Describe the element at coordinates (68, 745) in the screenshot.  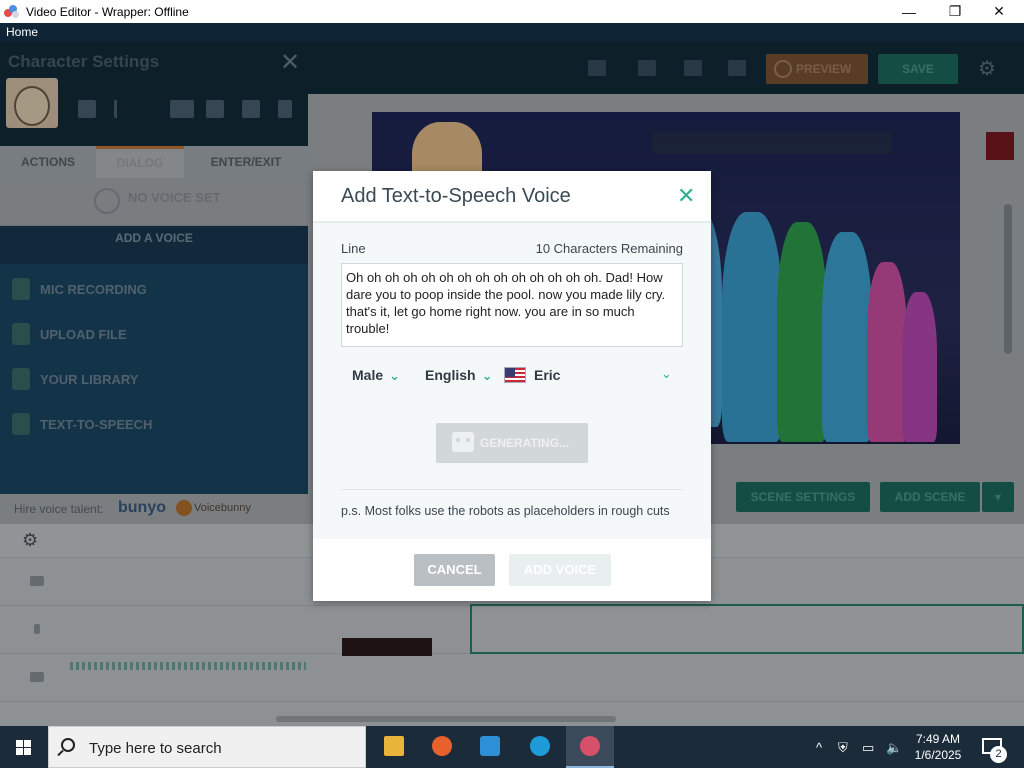
I see `search-icon` at that location.